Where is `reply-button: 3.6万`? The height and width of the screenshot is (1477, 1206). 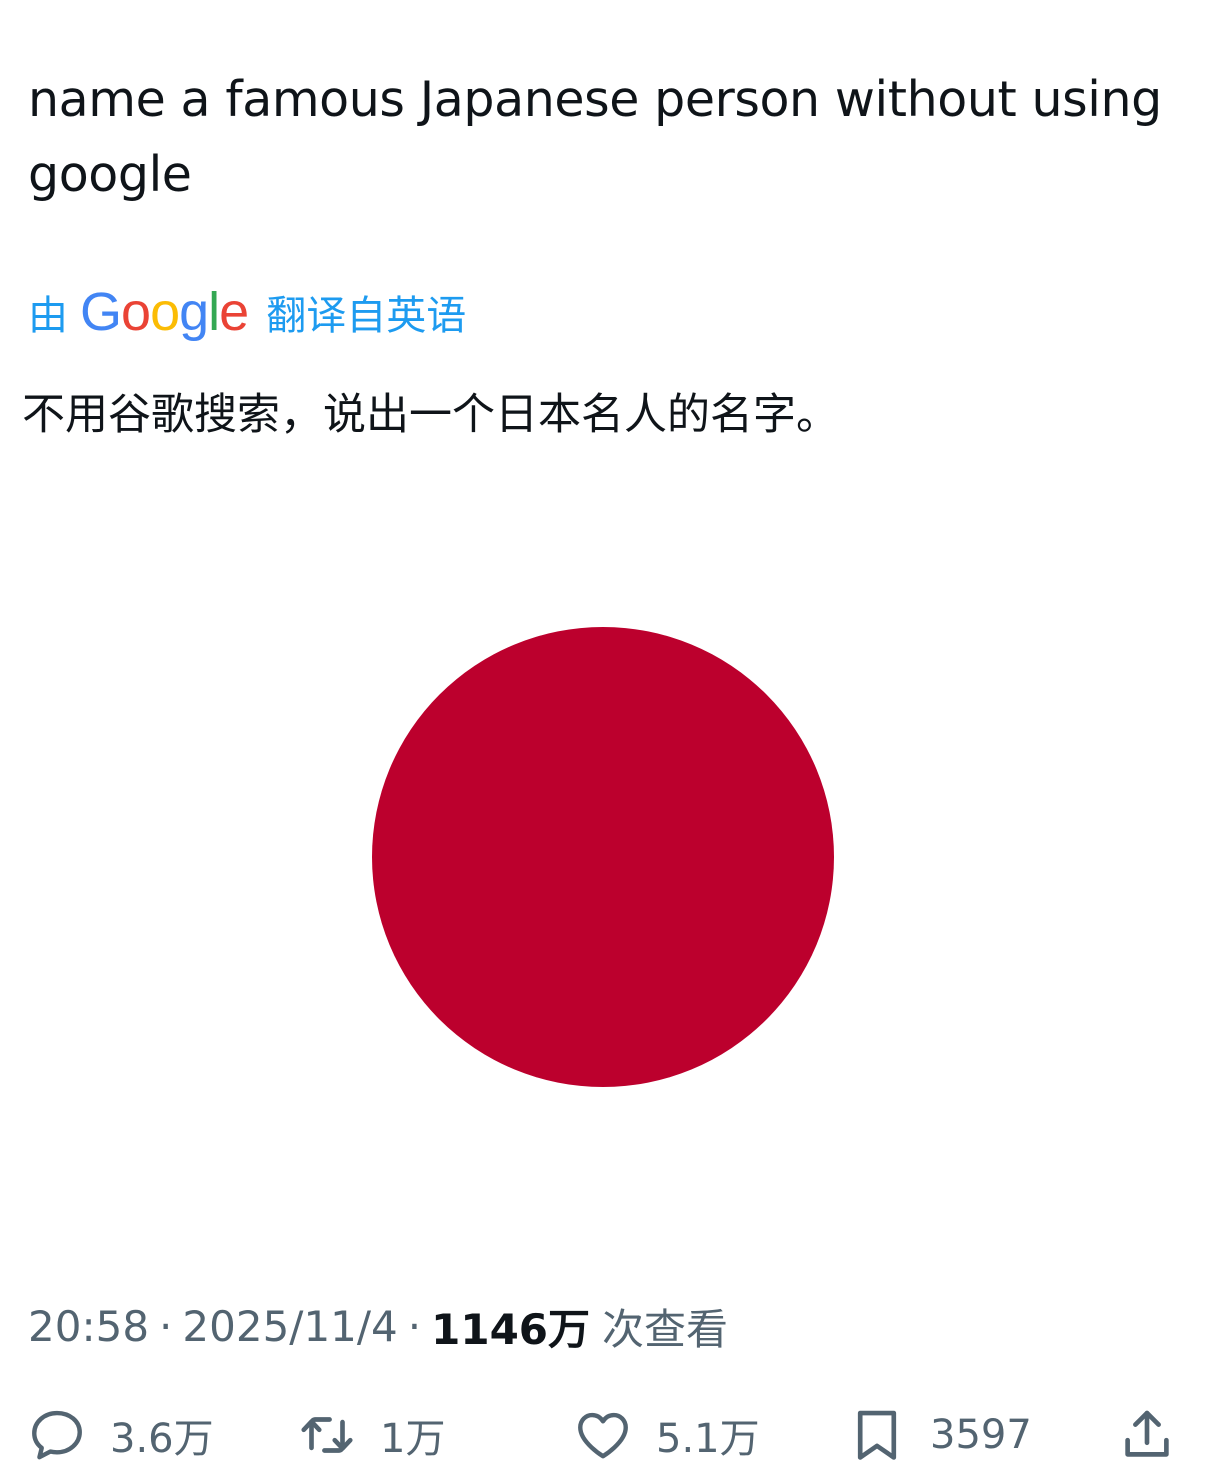 reply-button: 3.6万 is located at coordinates (120, 1435).